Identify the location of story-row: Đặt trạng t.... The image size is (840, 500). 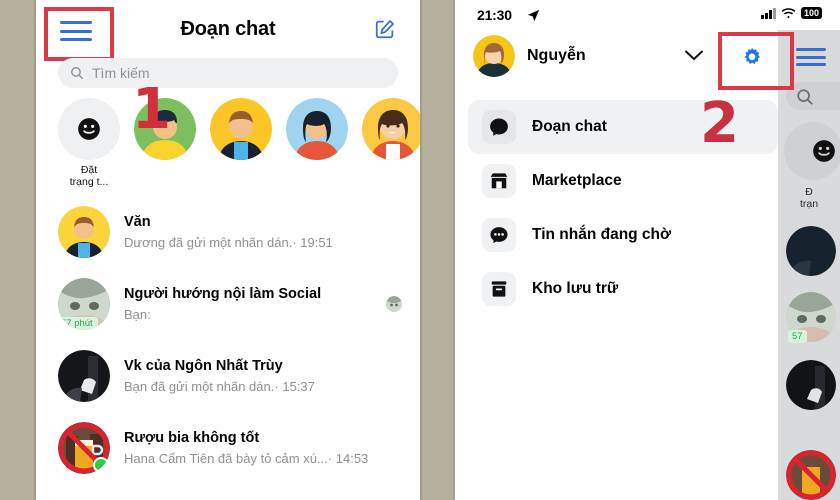
(239, 143).